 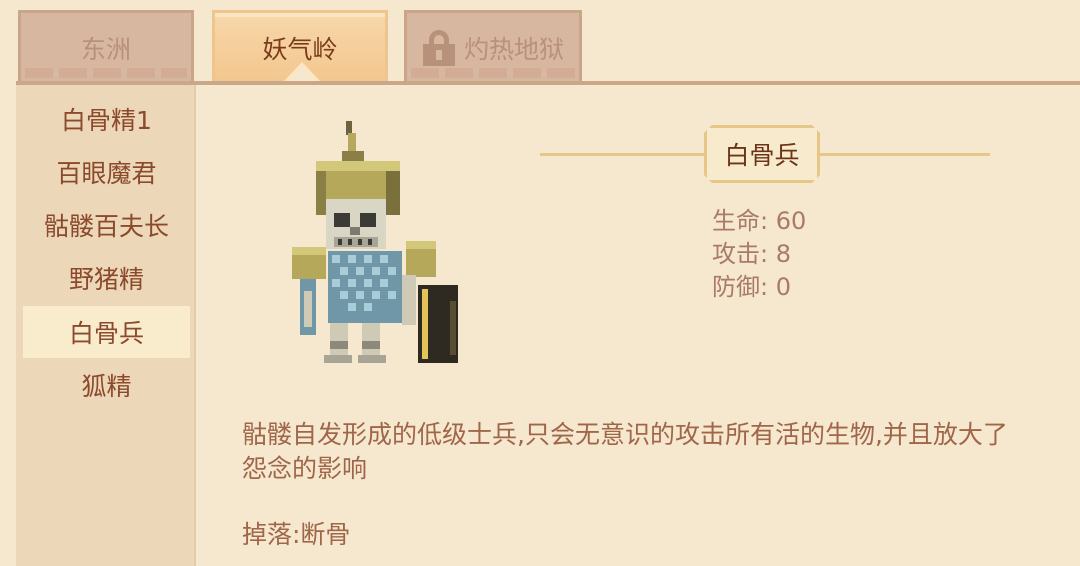 I want to click on tab-label: 妖气岭, so click(x=300, y=49).